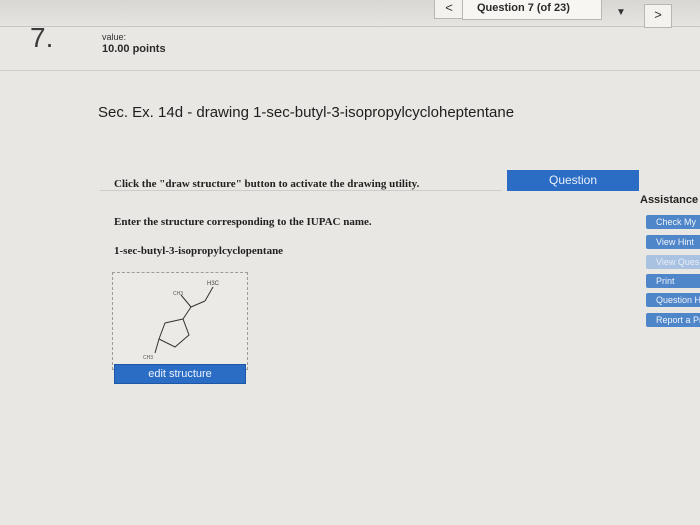  Describe the element at coordinates (134, 49) in the screenshot. I see `points-value: 10.00 points` at that location.